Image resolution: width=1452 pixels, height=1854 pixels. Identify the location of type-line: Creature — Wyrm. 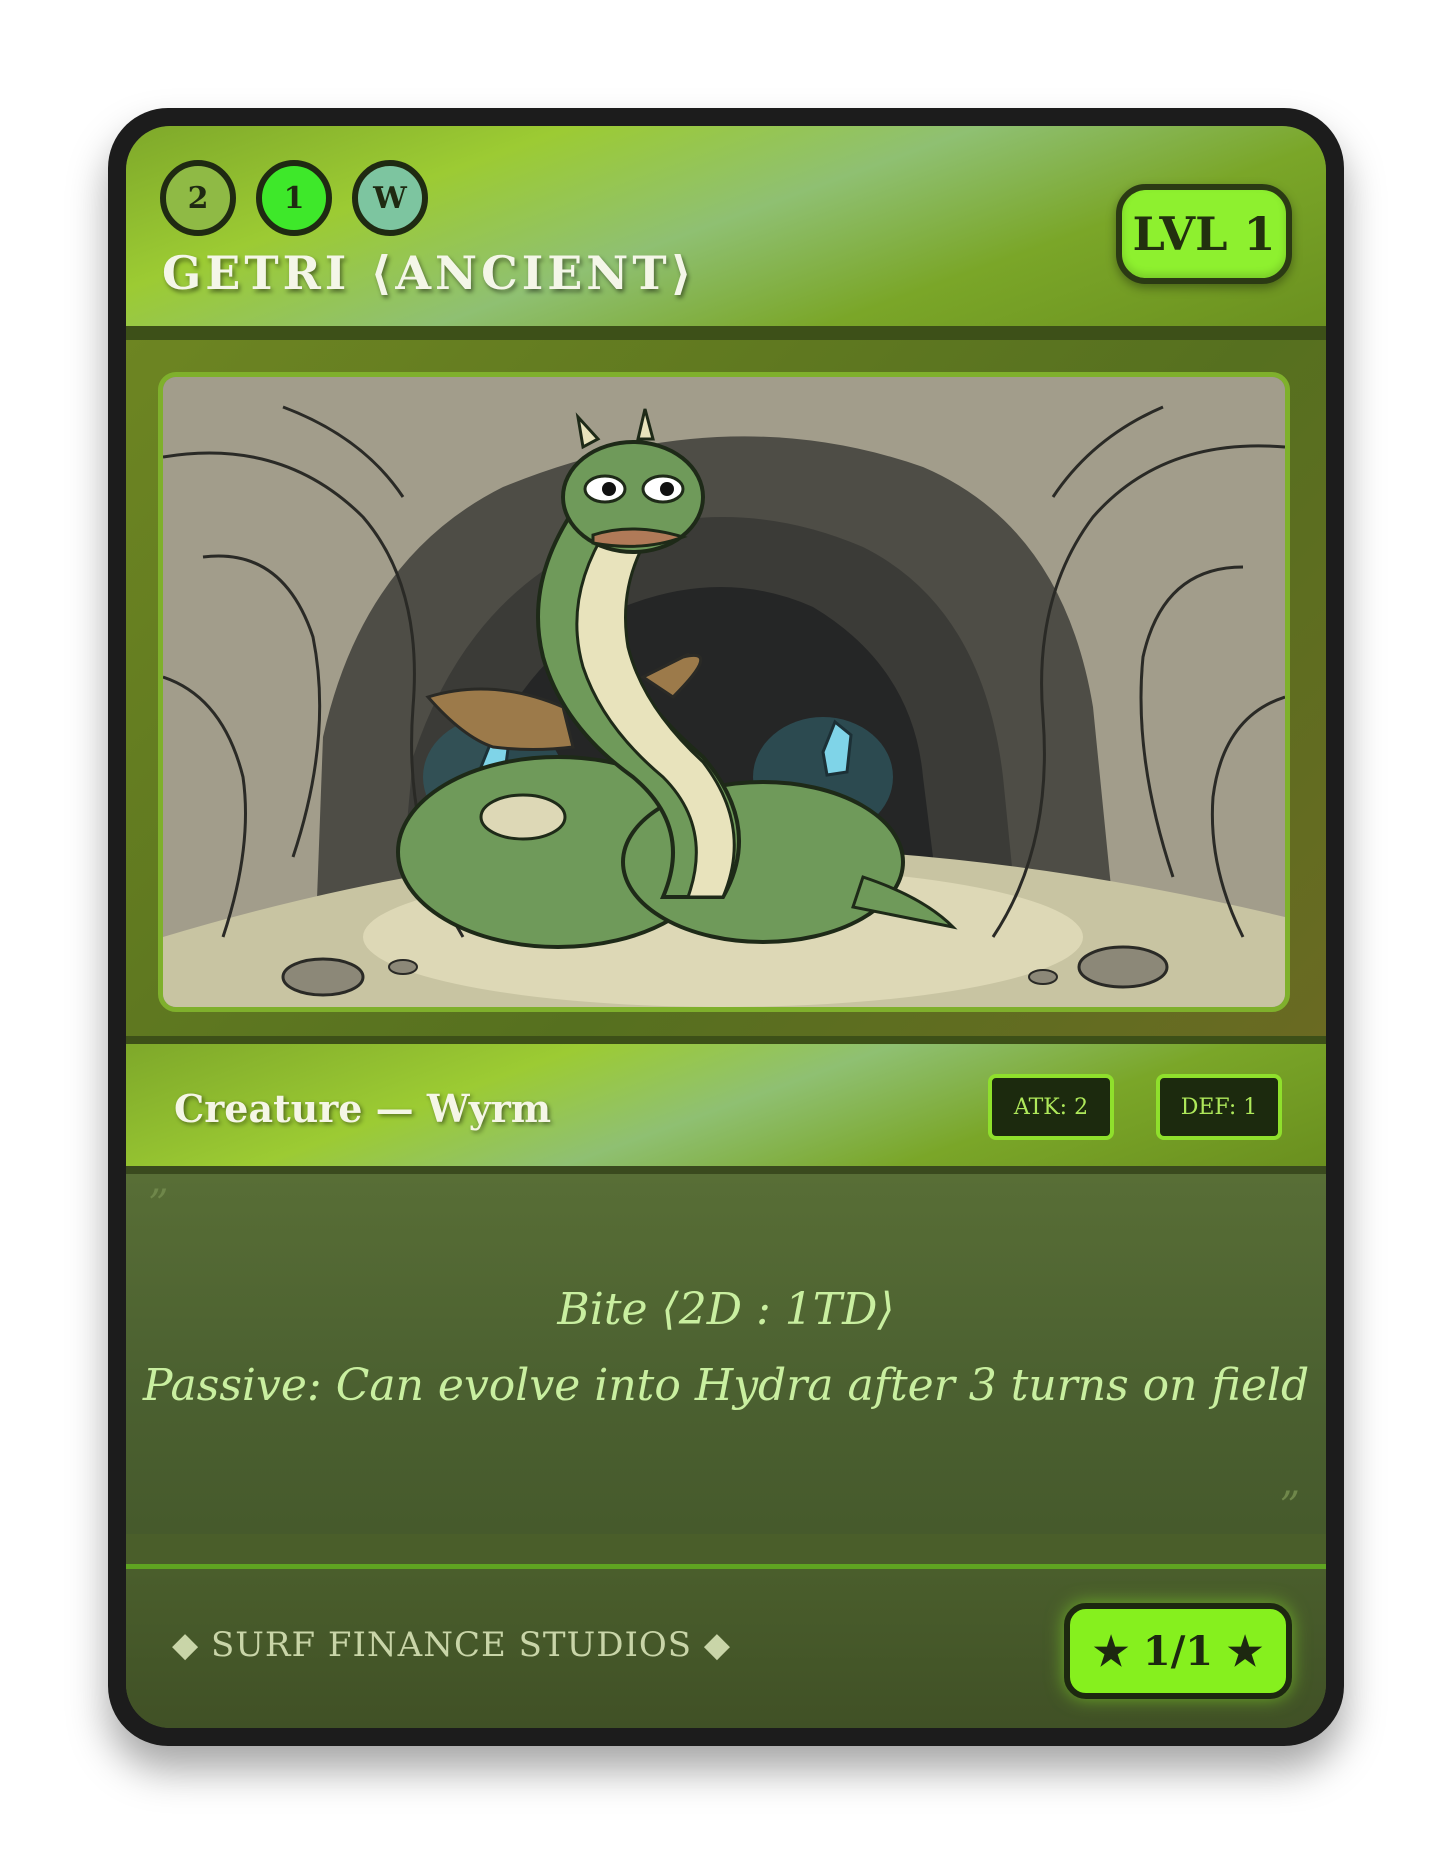
(363, 1108).